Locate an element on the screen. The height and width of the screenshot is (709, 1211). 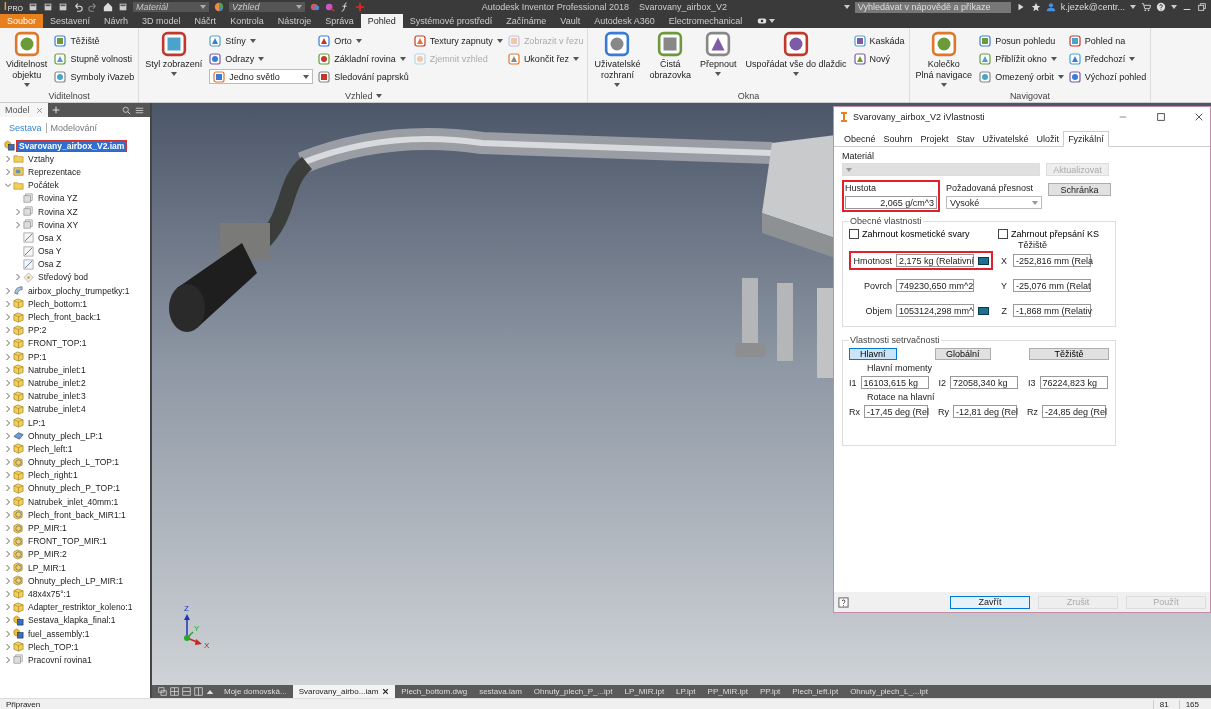
tree-item: Reprezentace is located at coordinates (54, 171).